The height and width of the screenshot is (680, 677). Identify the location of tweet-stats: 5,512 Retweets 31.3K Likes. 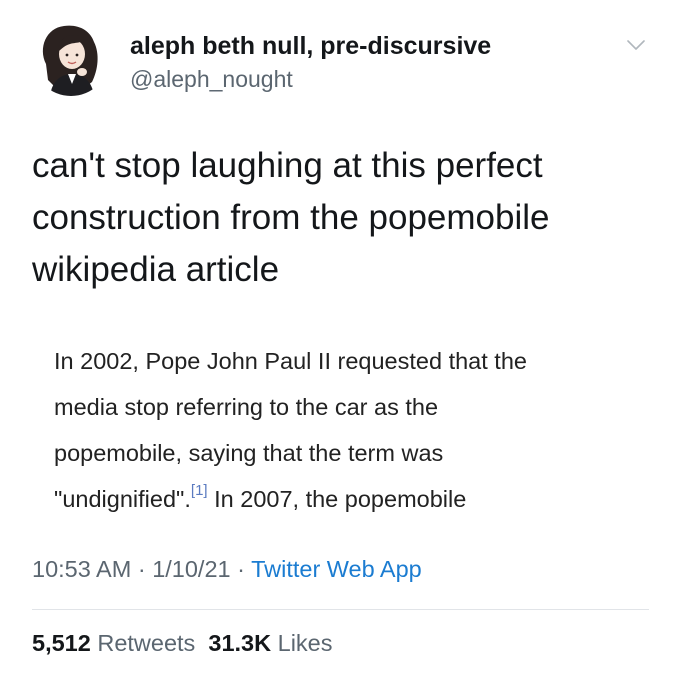
(182, 643).